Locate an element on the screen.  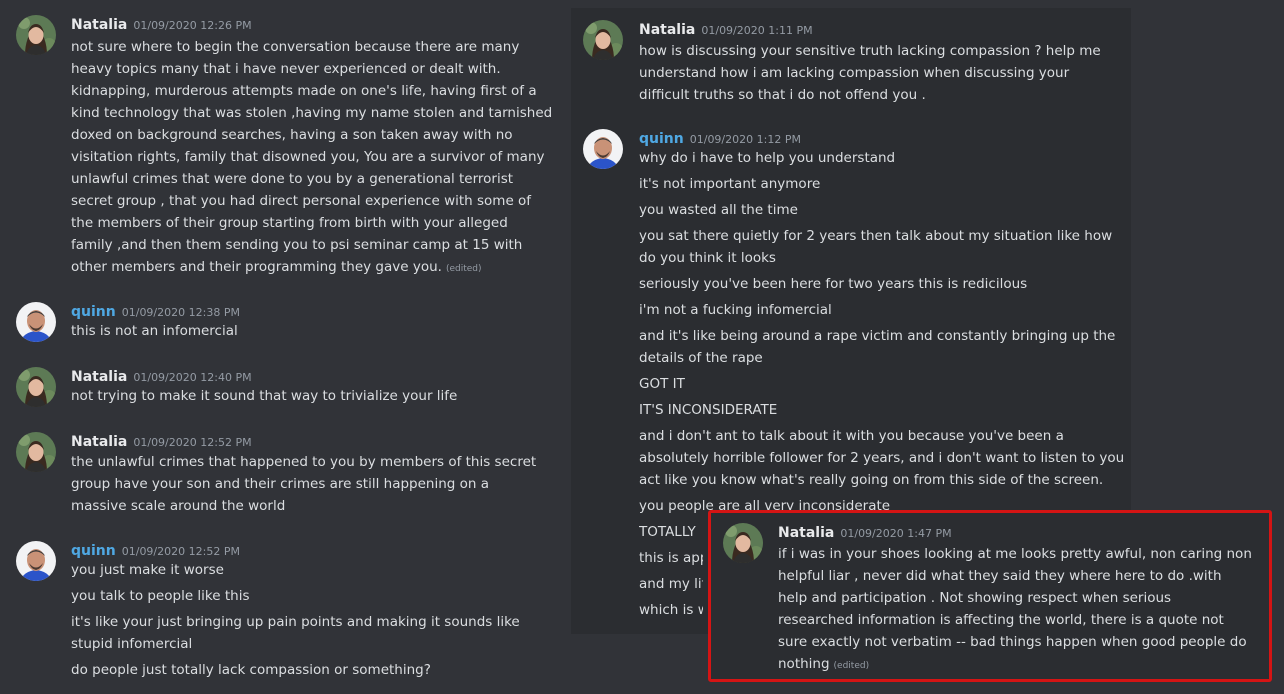
message-text-line: TOTALLY is located at coordinates (671, 532).